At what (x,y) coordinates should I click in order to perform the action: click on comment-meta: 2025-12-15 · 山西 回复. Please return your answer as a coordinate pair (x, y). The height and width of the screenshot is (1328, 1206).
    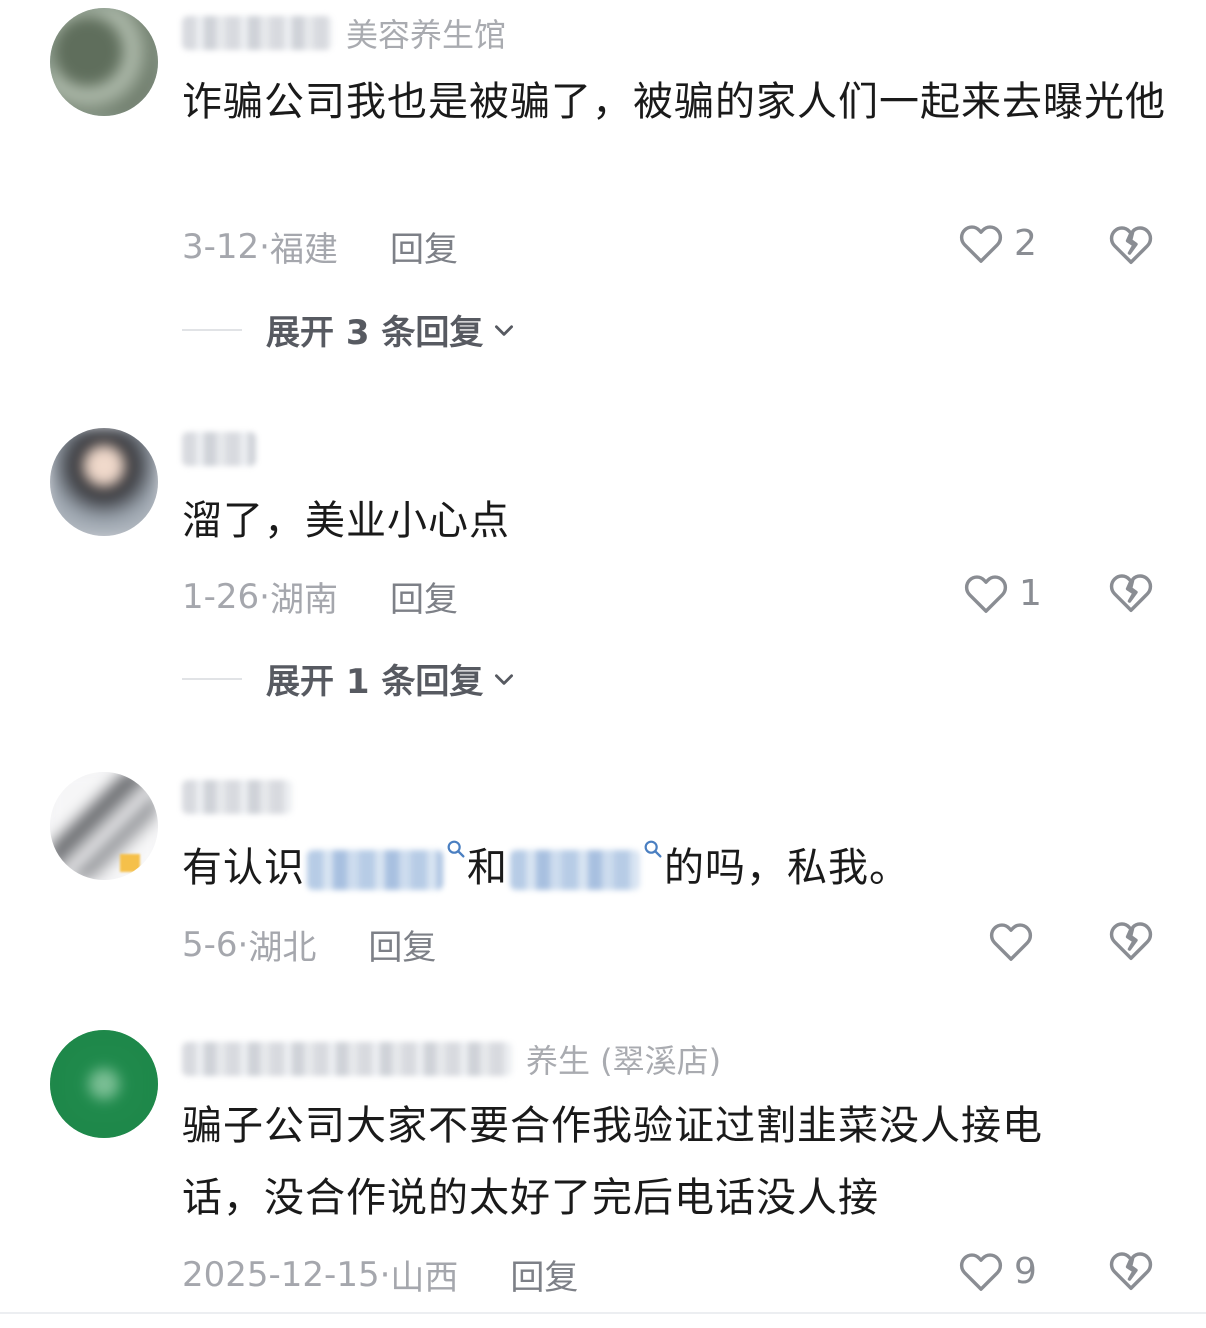
    Looking at the image, I should click on (380, 1274).